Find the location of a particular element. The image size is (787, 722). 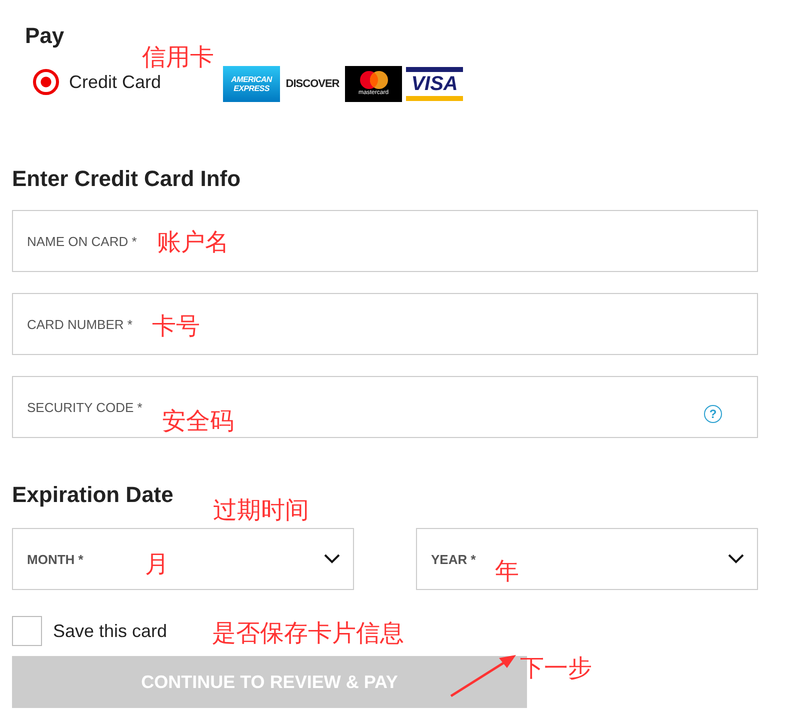

annotation-text: 过期时间 is located at coordinates (261, 510).